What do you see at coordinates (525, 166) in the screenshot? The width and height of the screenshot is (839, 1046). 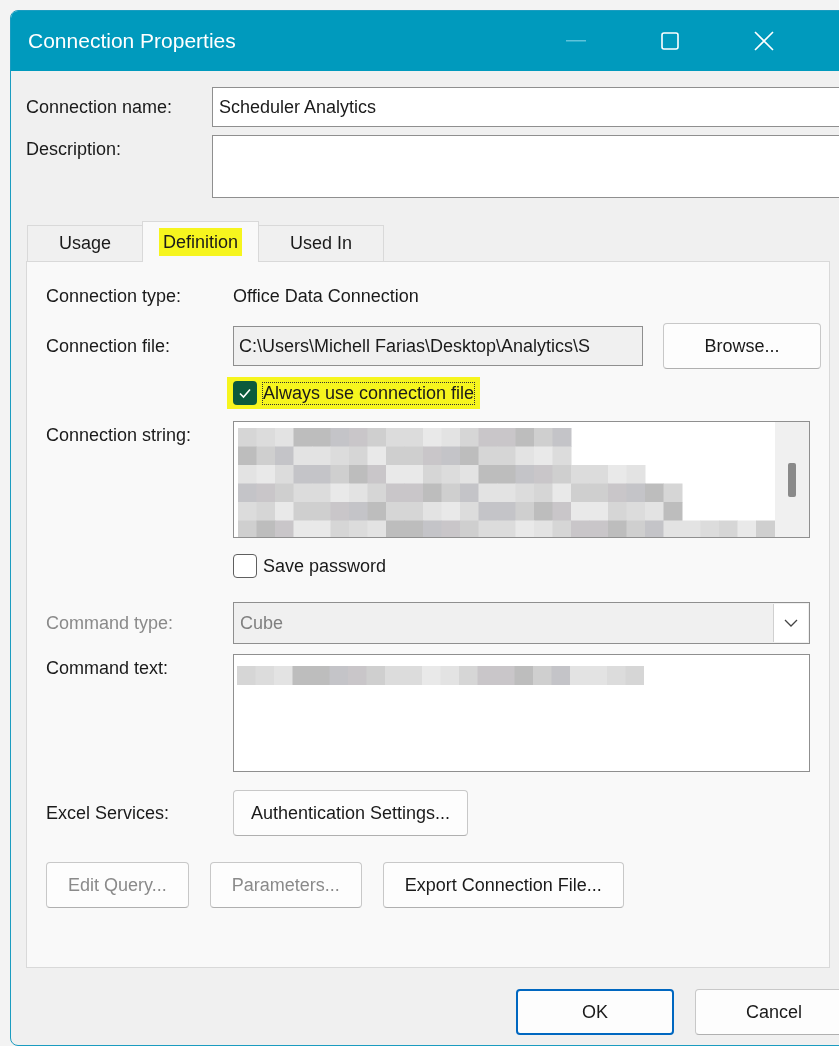 I see `description-field` at bounding box center [525, 166].